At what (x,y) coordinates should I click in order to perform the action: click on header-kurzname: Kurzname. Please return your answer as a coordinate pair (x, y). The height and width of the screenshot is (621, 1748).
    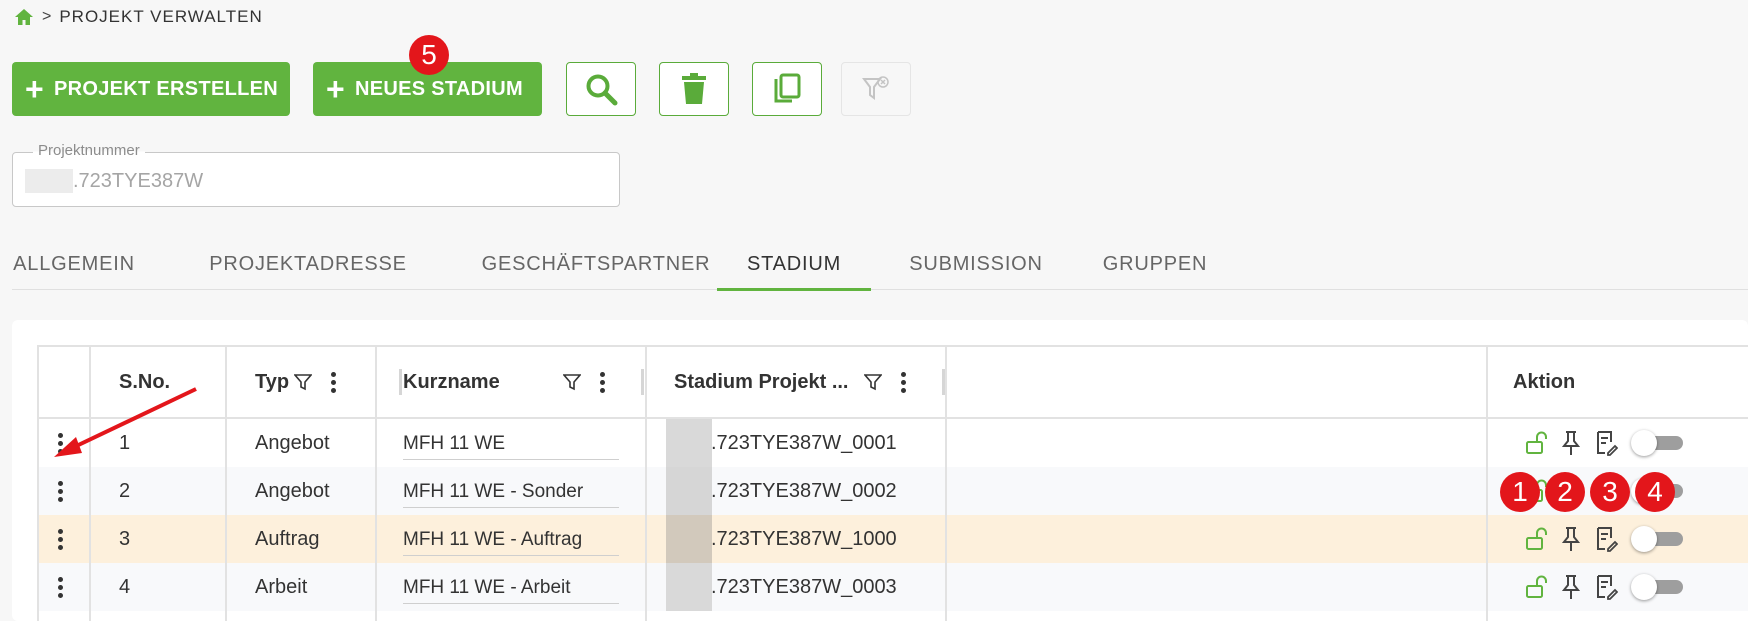
    Looking at the image, I should click on (451, 381).